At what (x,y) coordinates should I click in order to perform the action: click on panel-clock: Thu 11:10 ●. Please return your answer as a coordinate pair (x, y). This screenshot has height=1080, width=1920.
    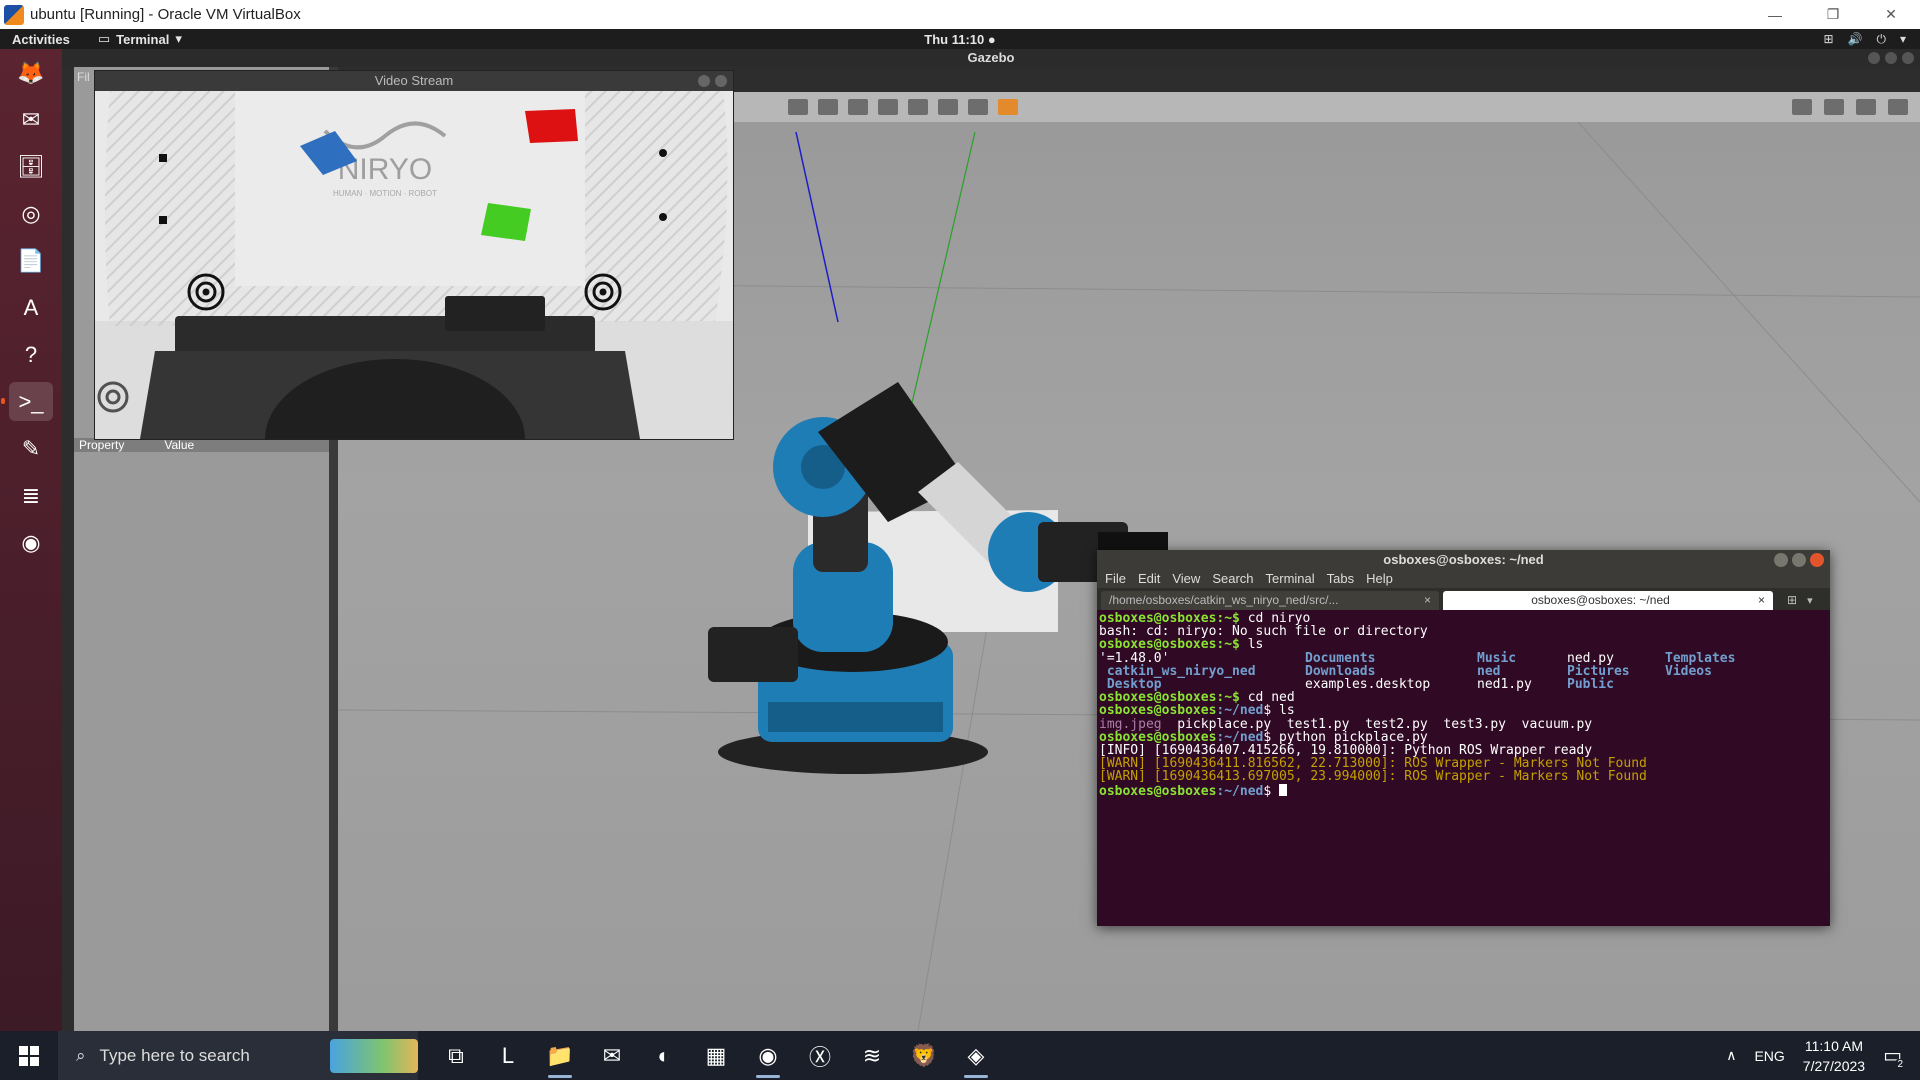
    Looking at the image, I should click on (959, 39).